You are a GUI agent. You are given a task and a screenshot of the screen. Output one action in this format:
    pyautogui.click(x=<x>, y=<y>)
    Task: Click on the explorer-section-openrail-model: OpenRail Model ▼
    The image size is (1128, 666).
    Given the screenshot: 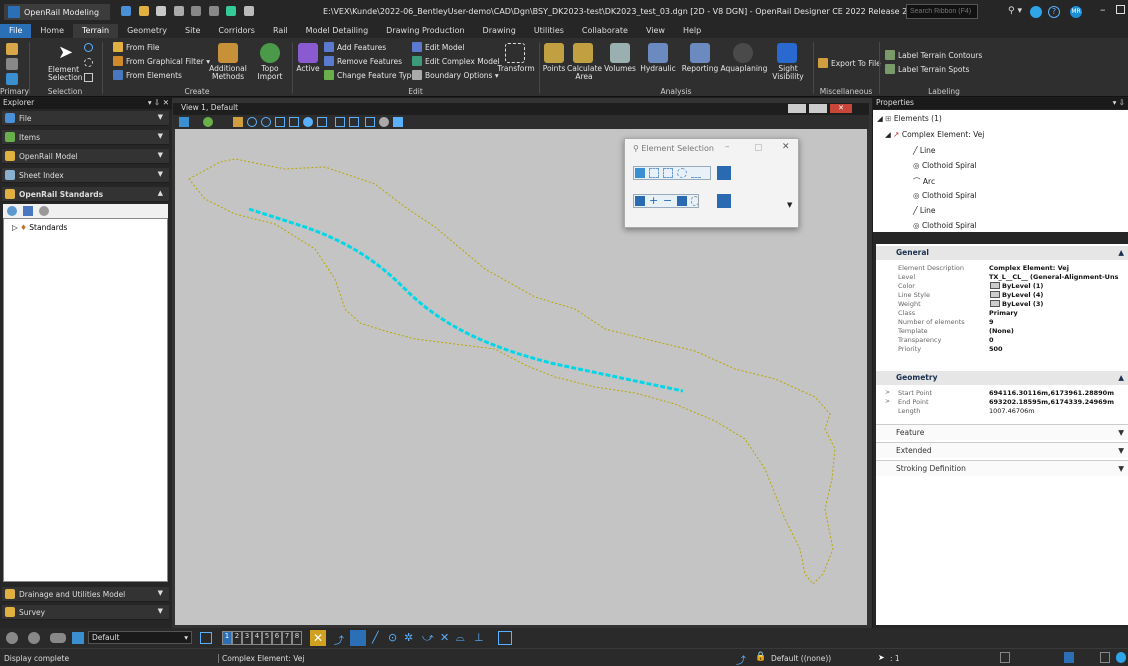 What is the action you would take?
    pyautogui.click(x=85, y=156)
    